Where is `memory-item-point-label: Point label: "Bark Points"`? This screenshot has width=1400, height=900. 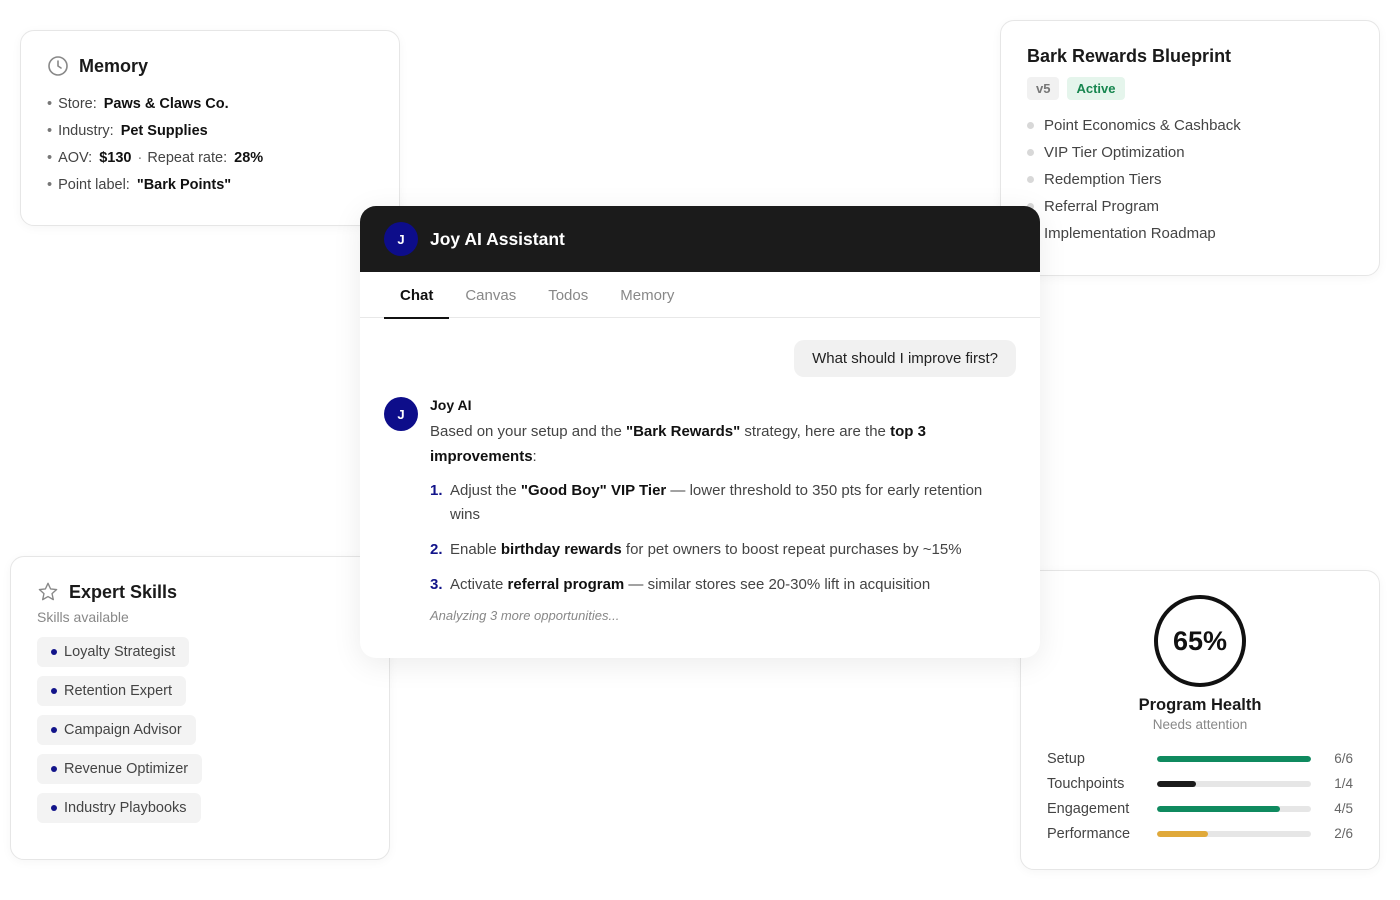 memory-item-point-label: Point label: "Bark Points" is located at coordinates (210, 185).